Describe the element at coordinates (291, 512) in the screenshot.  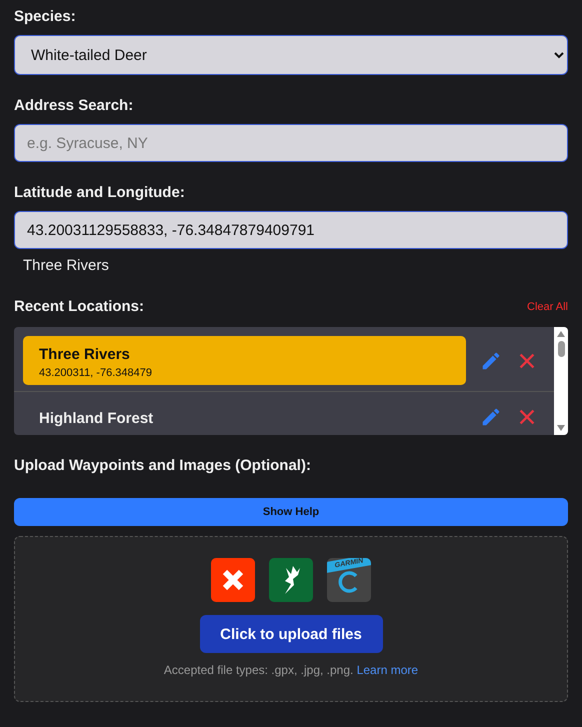
I see `show-help-button: Show Help` at that location.